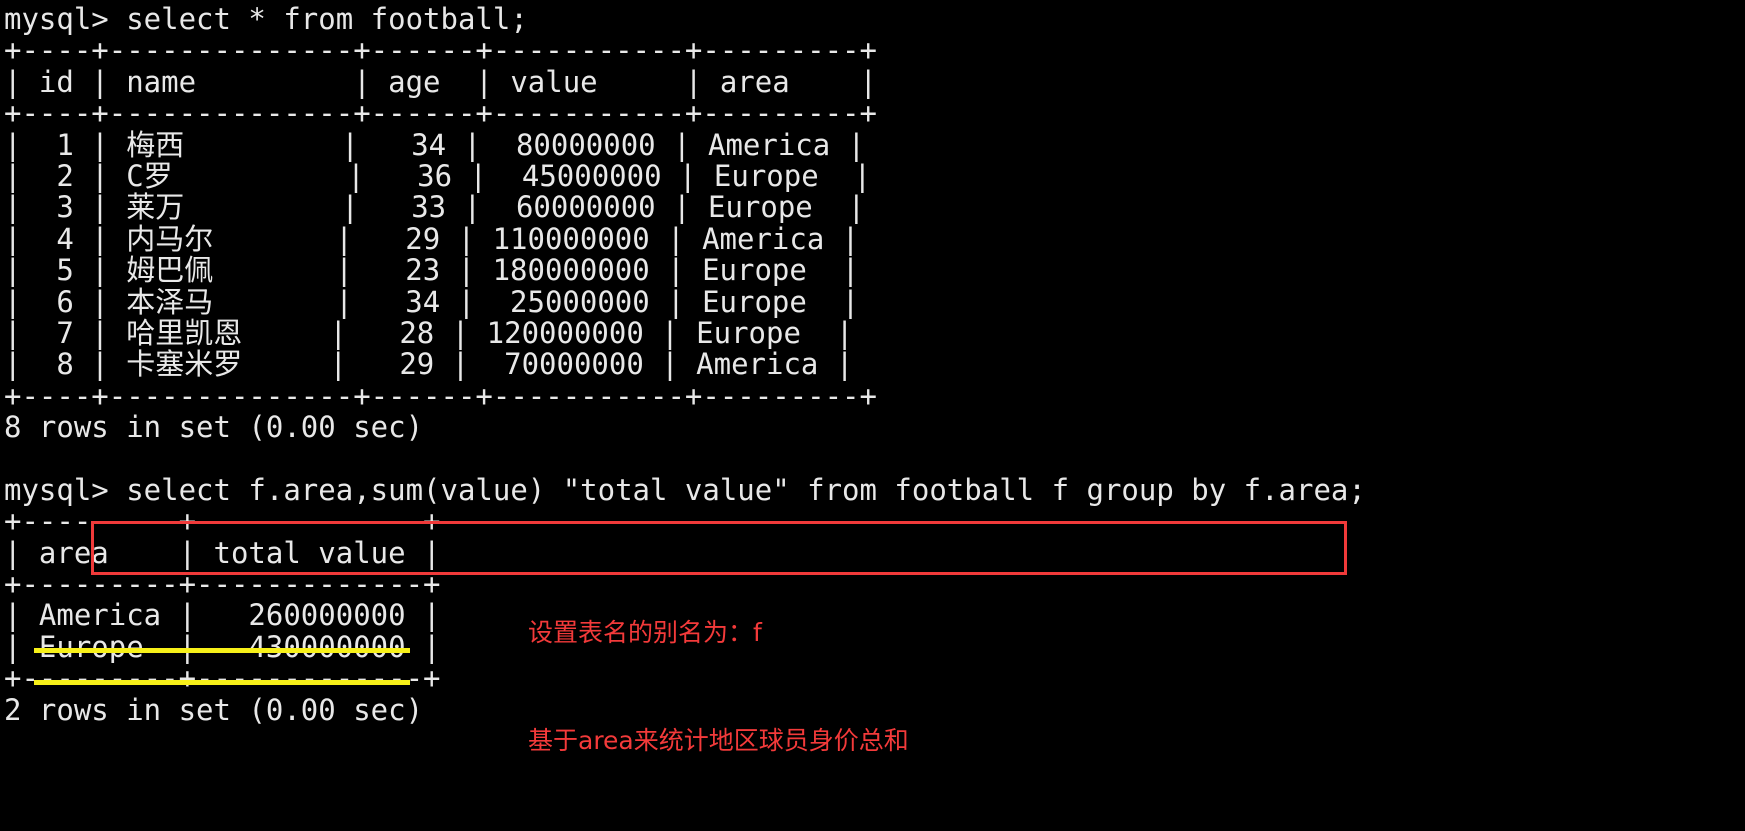 This screenshot has width=1745, height=831. Describe the element at coordinates (645, 632) in the screenshot. I see `annotation-alias-note: 设置表名的别名为：f` at that location.